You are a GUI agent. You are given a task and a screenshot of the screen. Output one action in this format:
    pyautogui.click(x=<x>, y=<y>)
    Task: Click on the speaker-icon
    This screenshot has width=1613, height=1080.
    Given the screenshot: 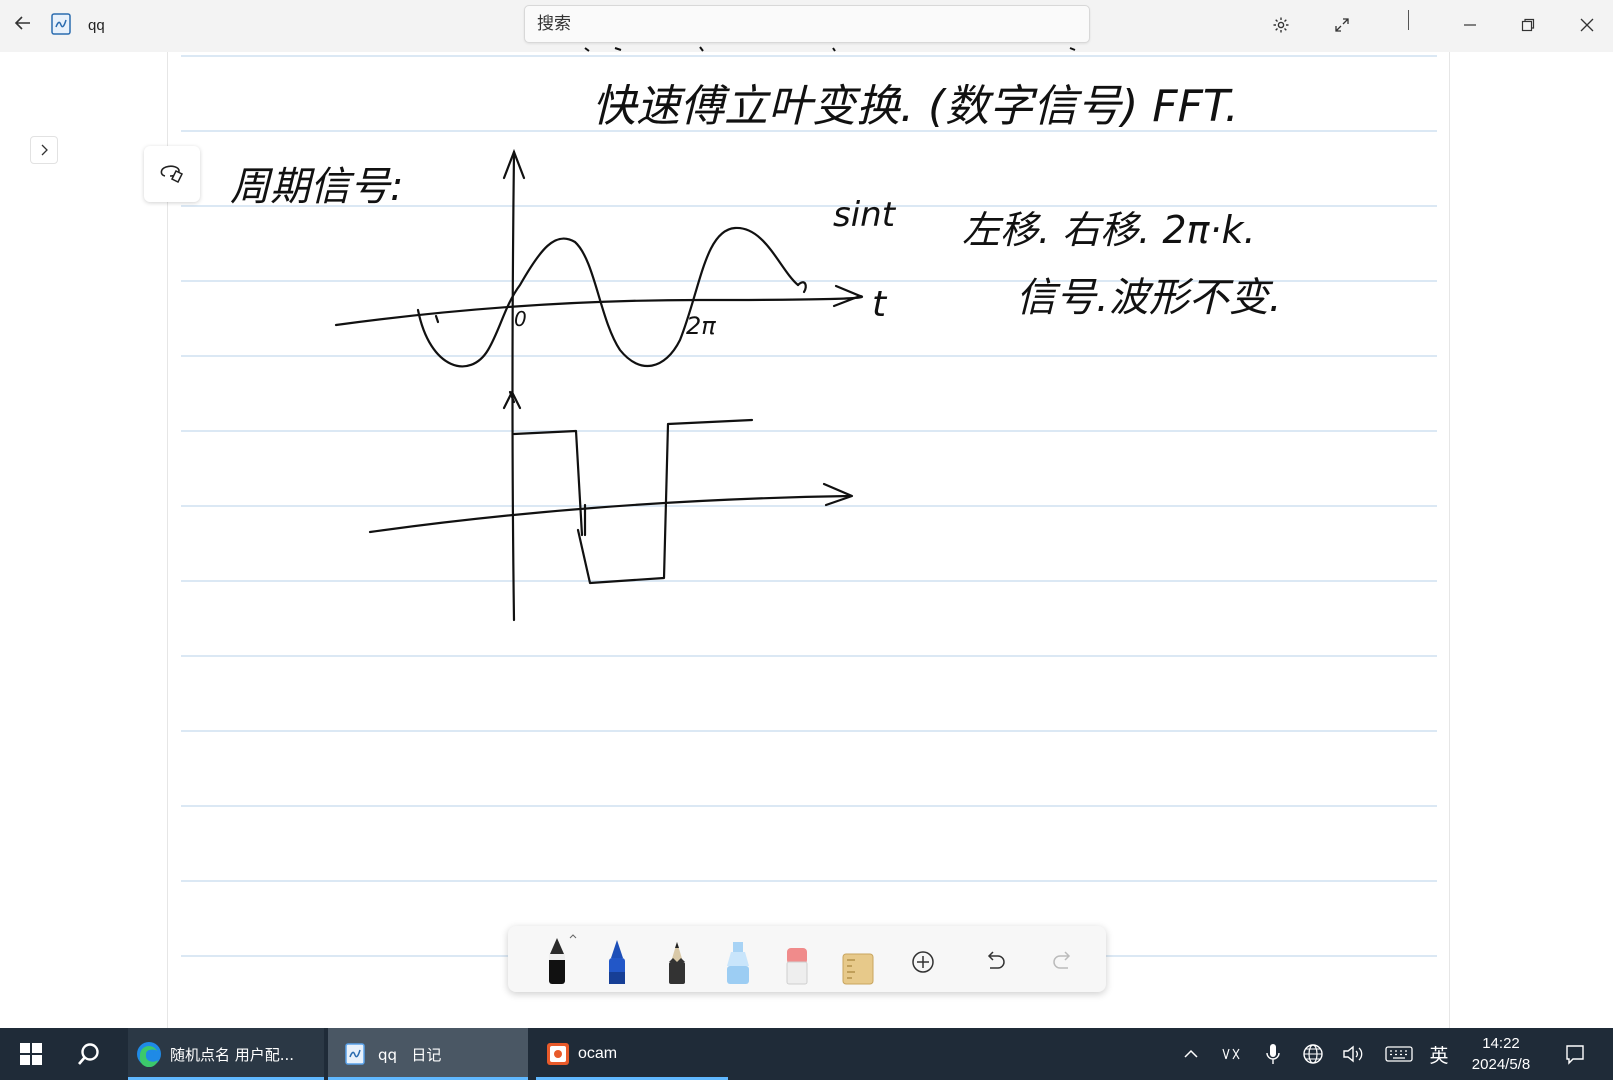 What is the action you would take?
    pyautogui.click(x=1353, y=1054)
    